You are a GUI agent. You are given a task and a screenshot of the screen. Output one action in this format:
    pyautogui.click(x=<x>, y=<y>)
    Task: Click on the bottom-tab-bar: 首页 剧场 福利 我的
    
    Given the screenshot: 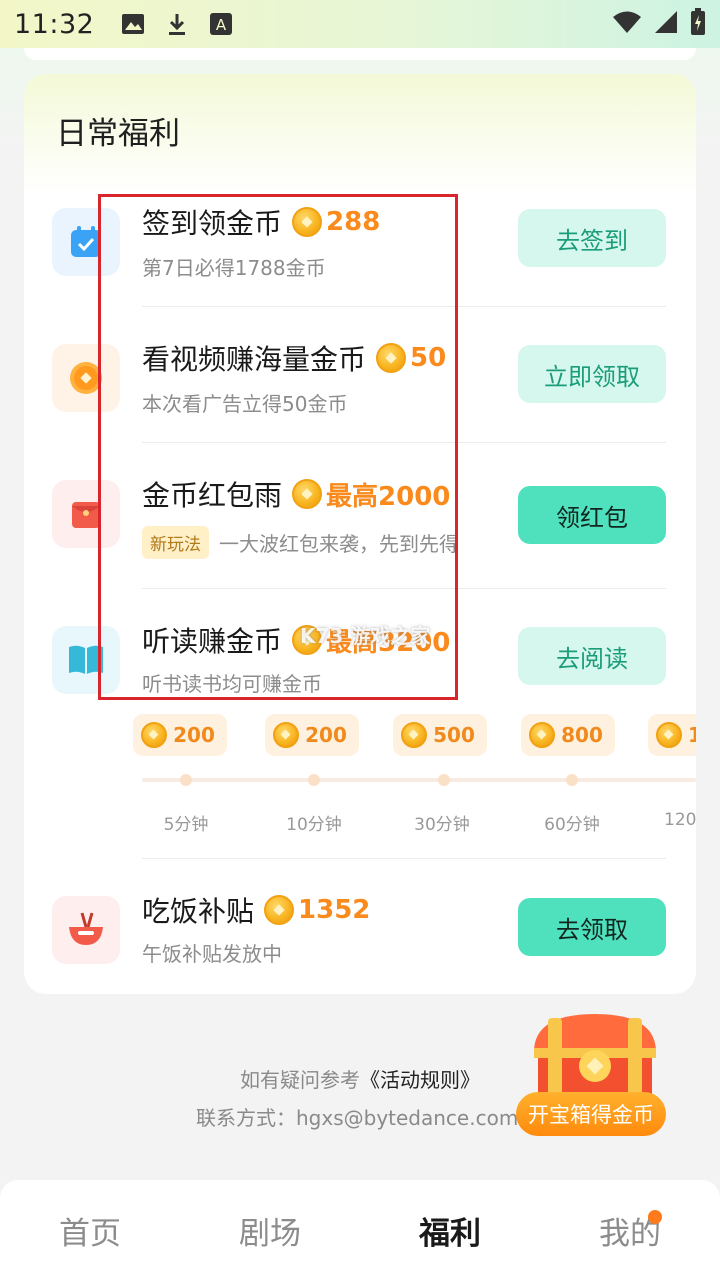 What is the action you would take?
    pyautogui.click(x=360, y=1230)
    